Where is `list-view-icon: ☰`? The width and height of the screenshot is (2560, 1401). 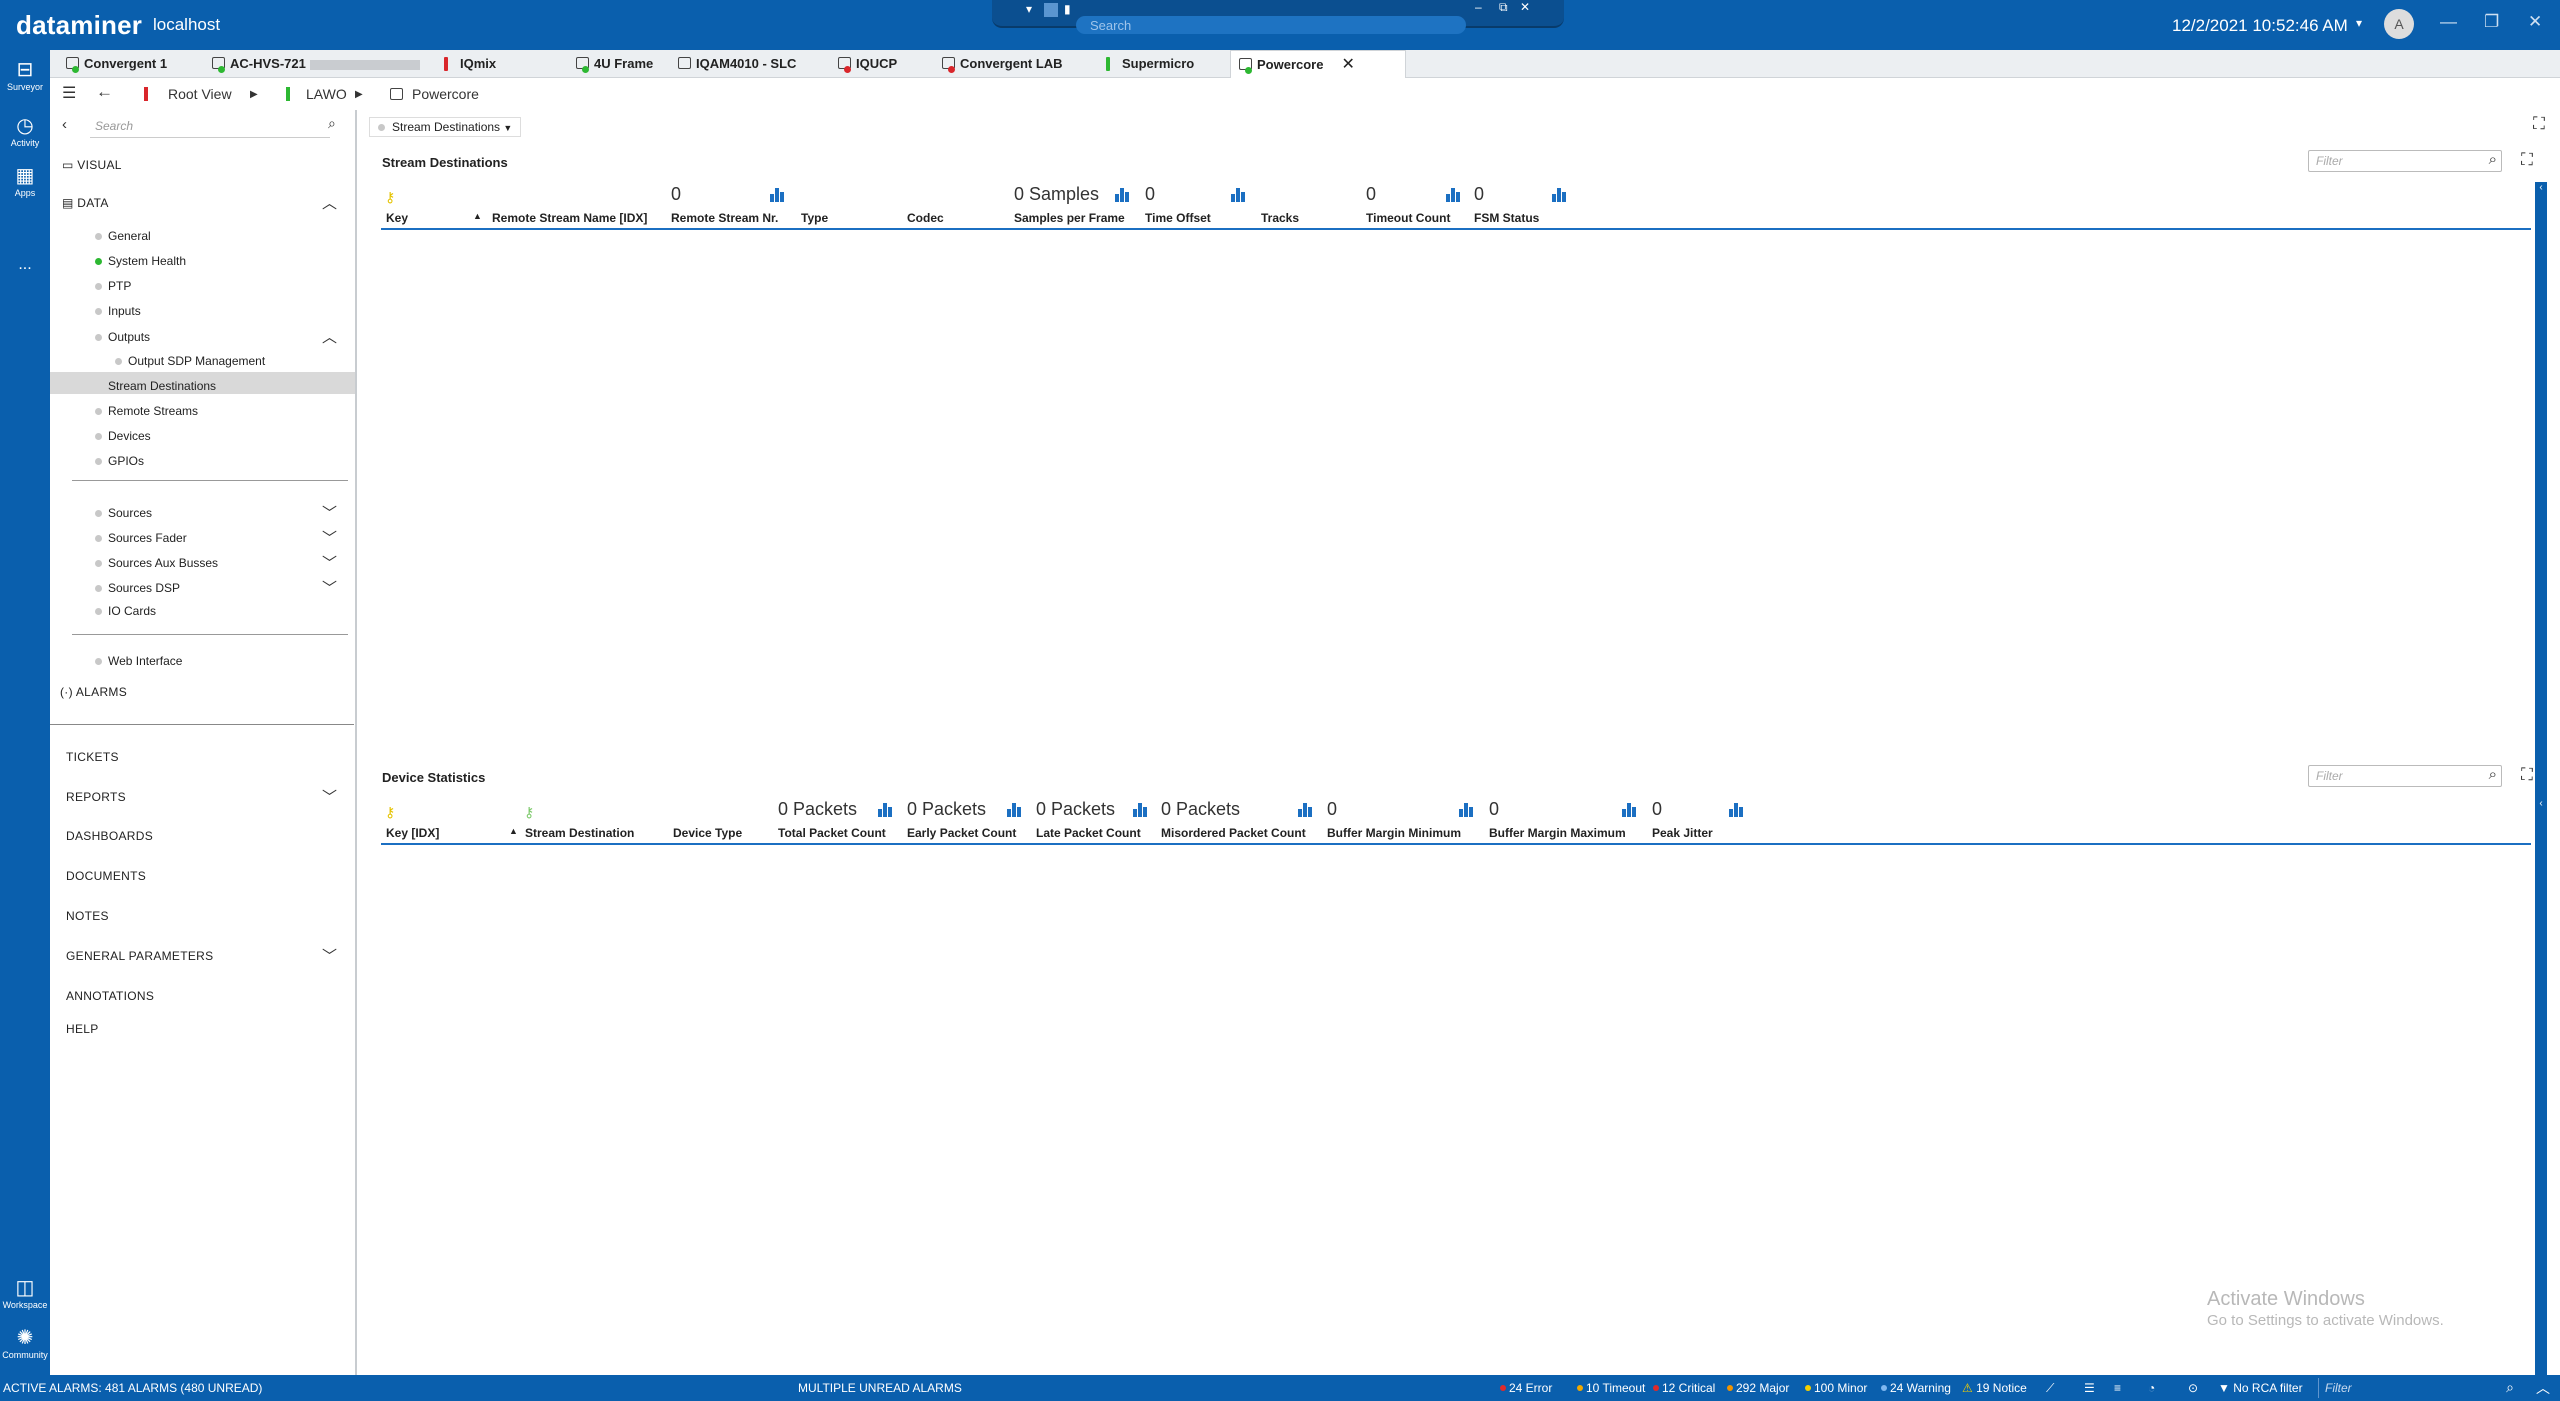 list-view-icon: ☰ is located at coordinates (2089, 1388).